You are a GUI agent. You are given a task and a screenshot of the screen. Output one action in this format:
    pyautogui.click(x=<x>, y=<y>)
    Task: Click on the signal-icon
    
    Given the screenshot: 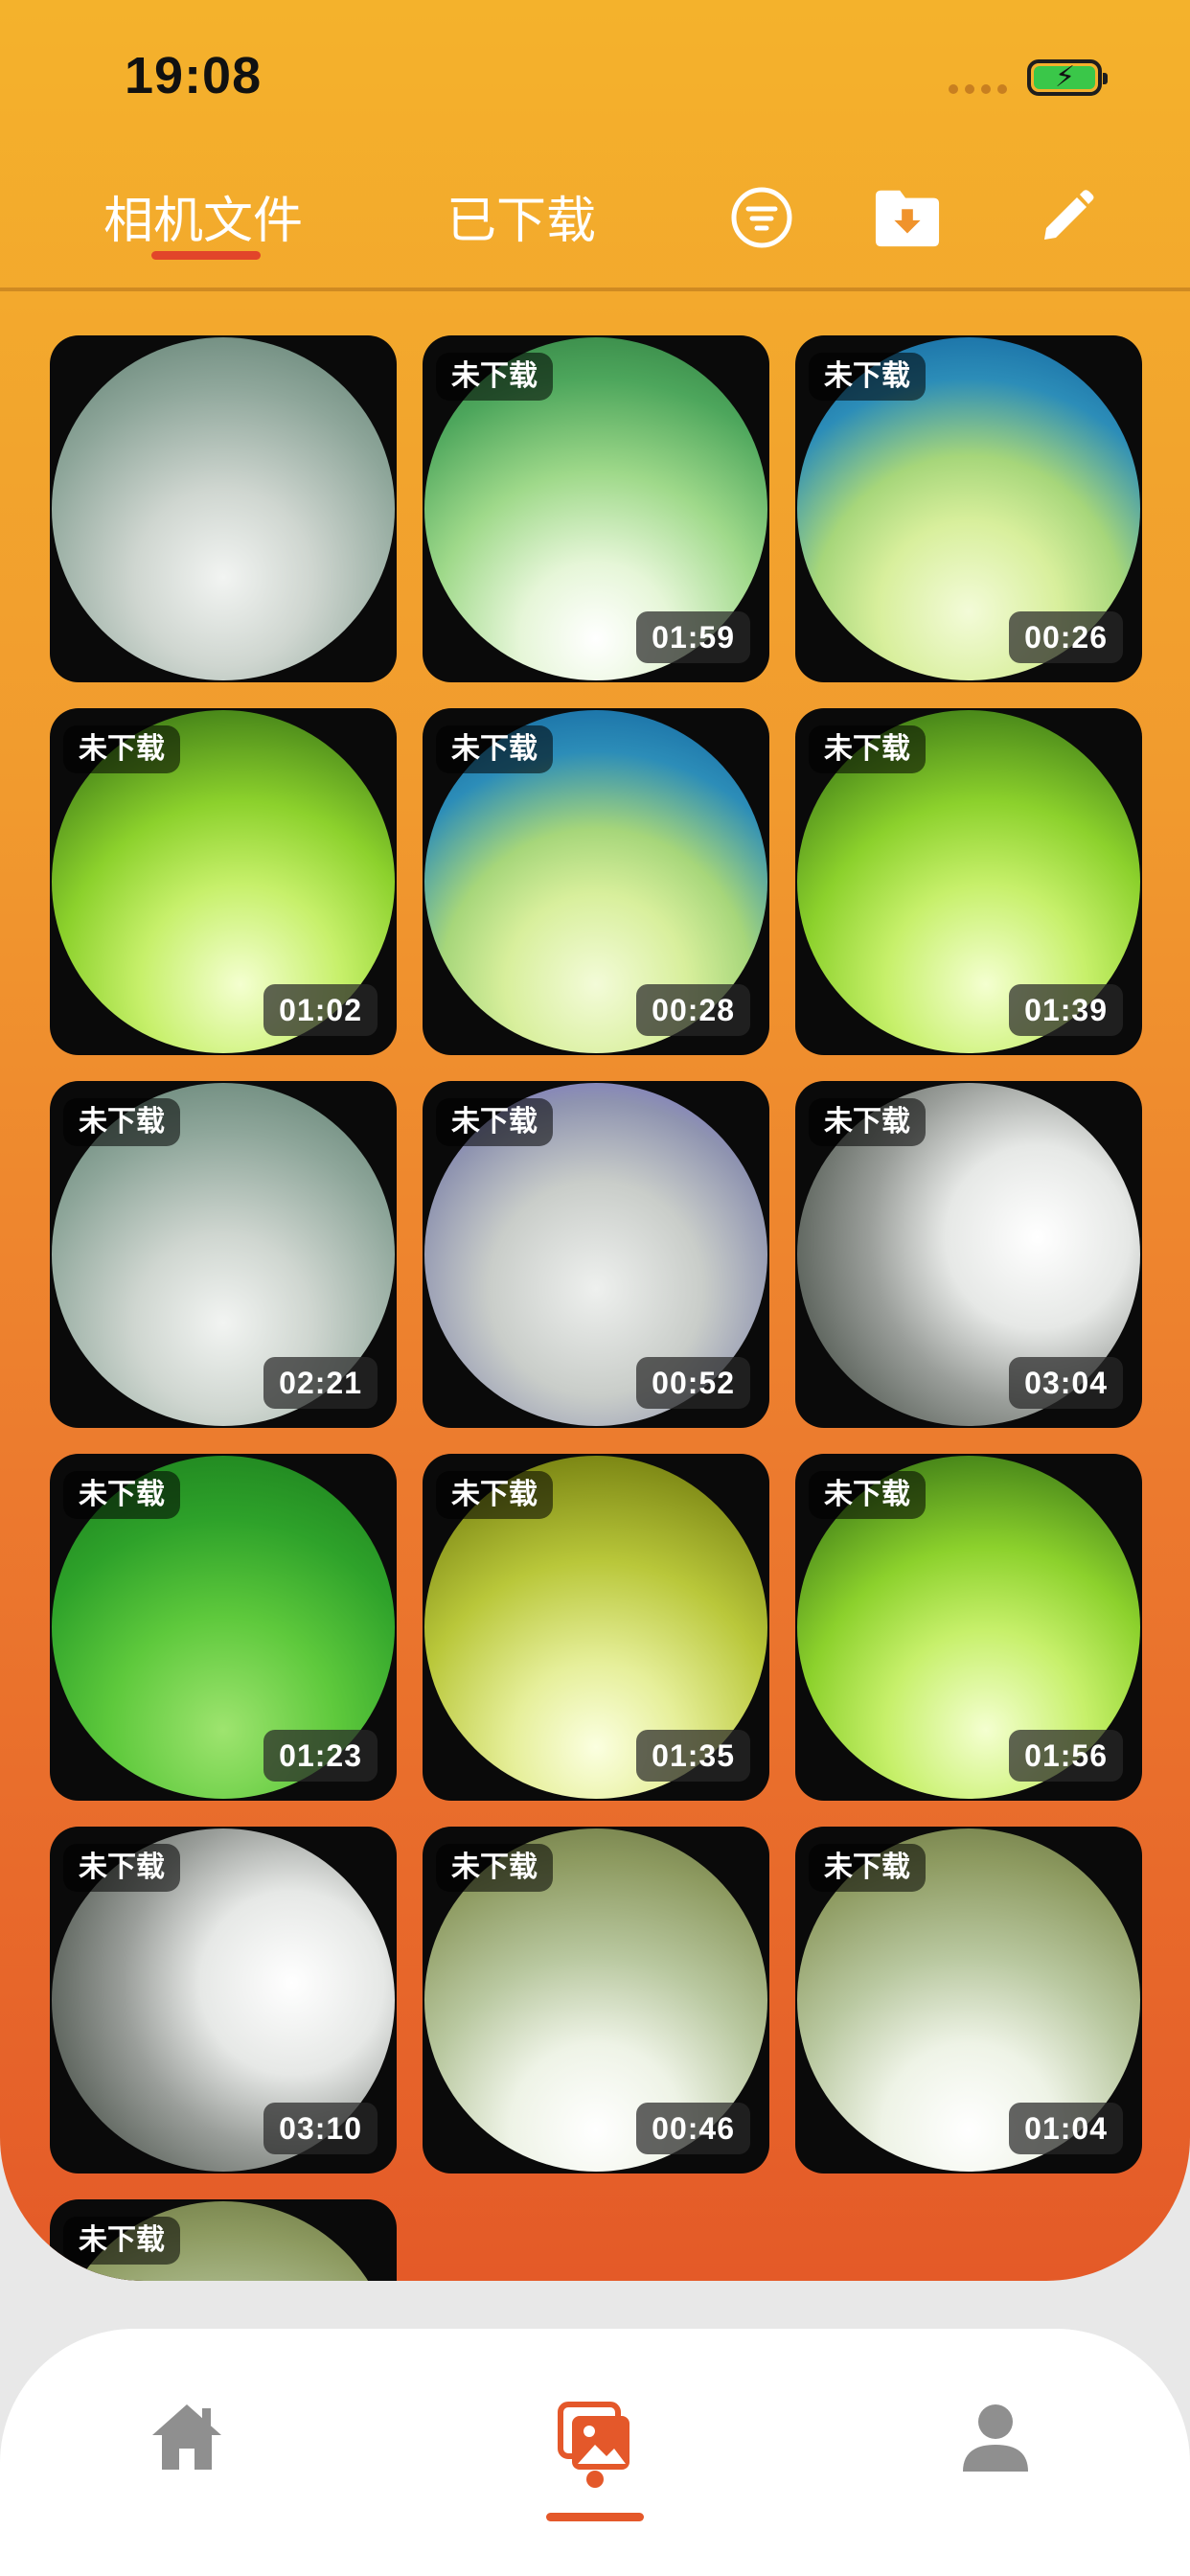 What is the action you would take?
    pyautogui.click(x=978, y=89)
    